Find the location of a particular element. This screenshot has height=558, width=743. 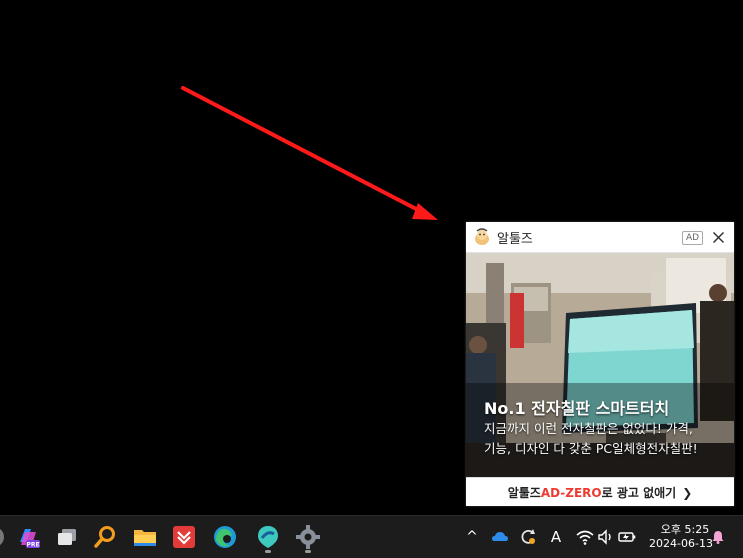

edge-icon is located at coordinates (225, 537).